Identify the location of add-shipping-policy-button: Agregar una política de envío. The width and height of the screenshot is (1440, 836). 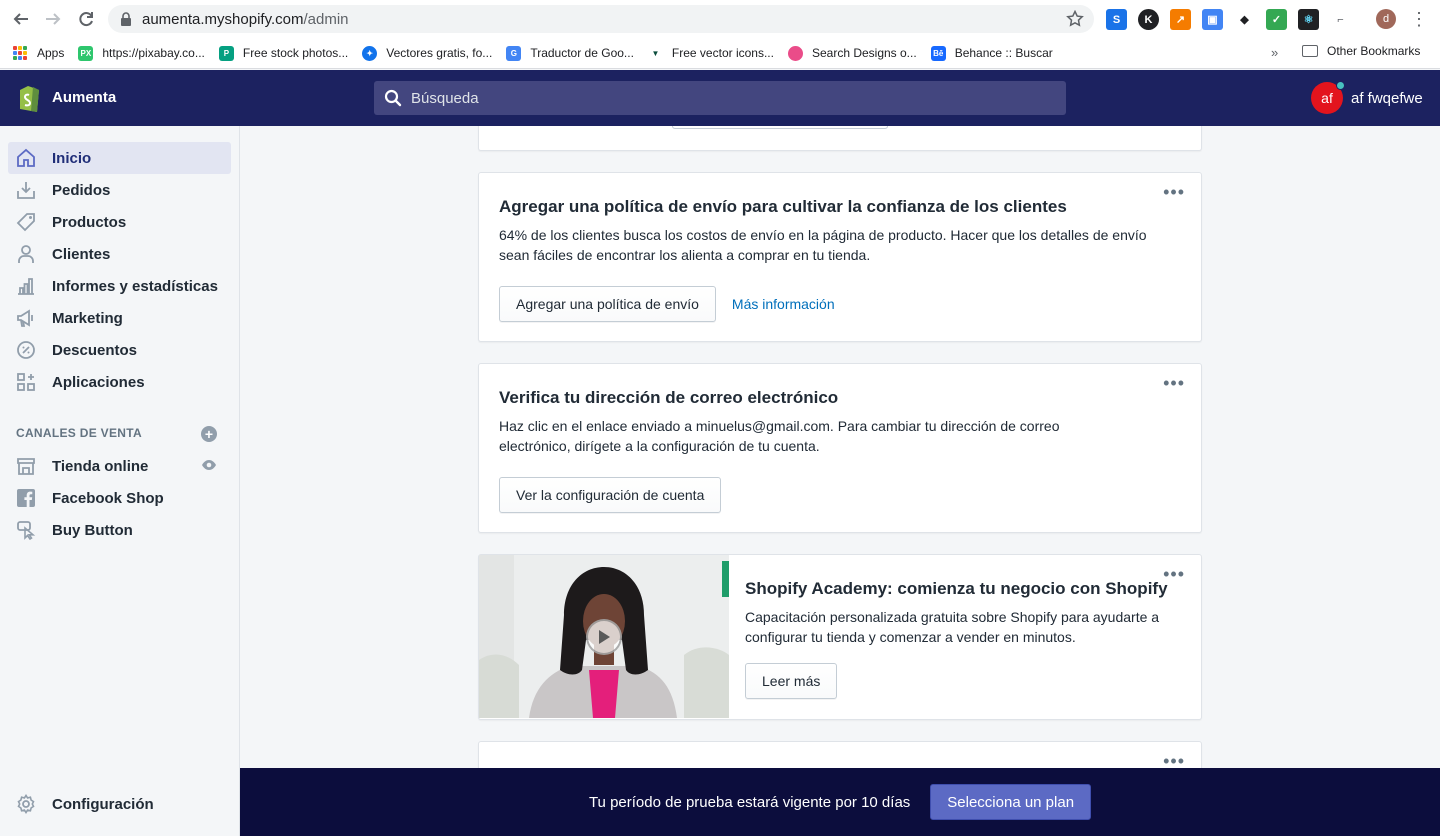
(607, 304).